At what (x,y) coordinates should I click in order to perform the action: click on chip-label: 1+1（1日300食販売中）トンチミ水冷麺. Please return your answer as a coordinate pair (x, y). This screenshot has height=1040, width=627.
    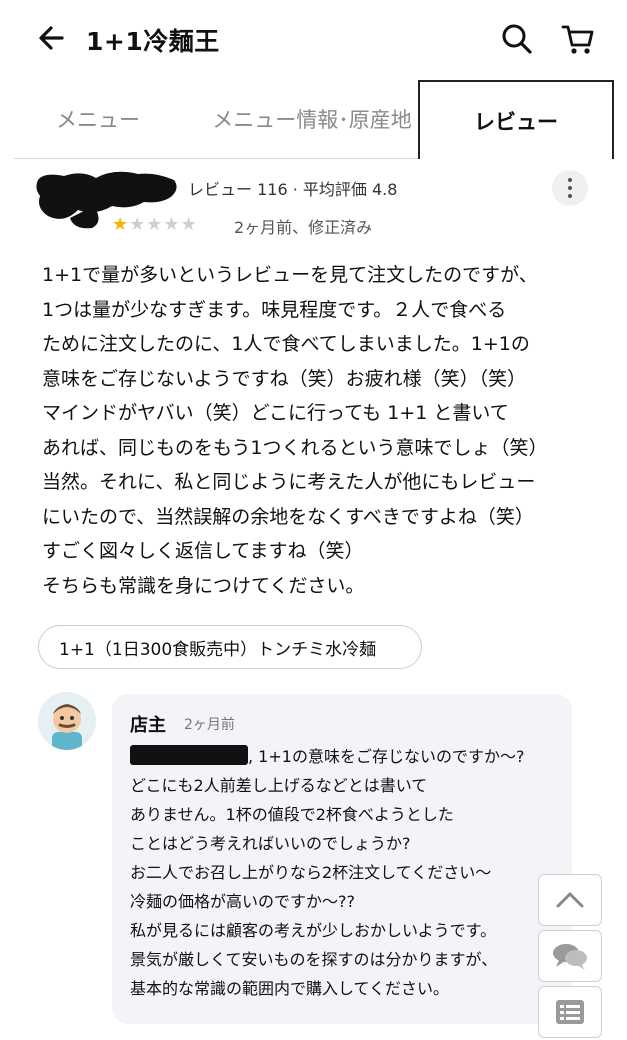
    Looking at the image, I should click on (218, 649).